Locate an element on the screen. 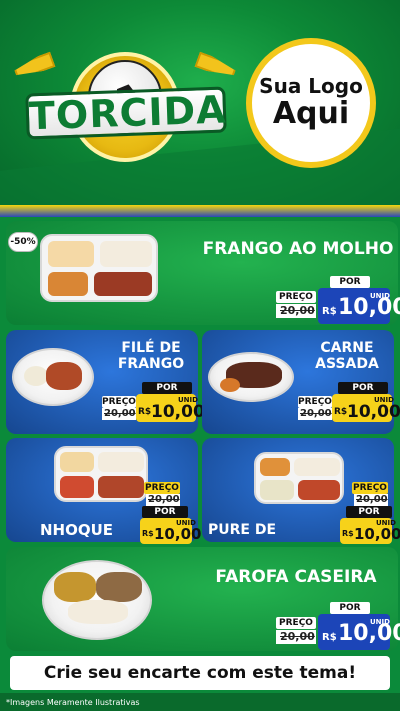 This screenshot has height=711, width=400. logo-line2: Aqui is located at coordinates (311, 113).